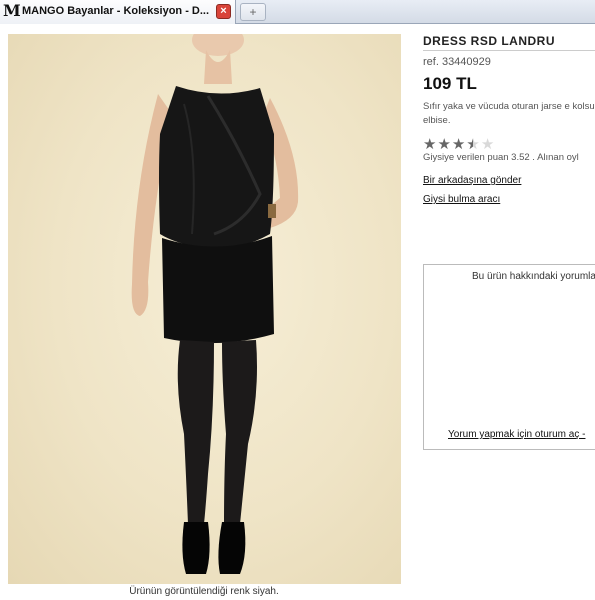 This screenshot has width=595, height=600. I want to click on no-reviews-message: Bu ürün hakkındaki yorumla, so click(533, 276).